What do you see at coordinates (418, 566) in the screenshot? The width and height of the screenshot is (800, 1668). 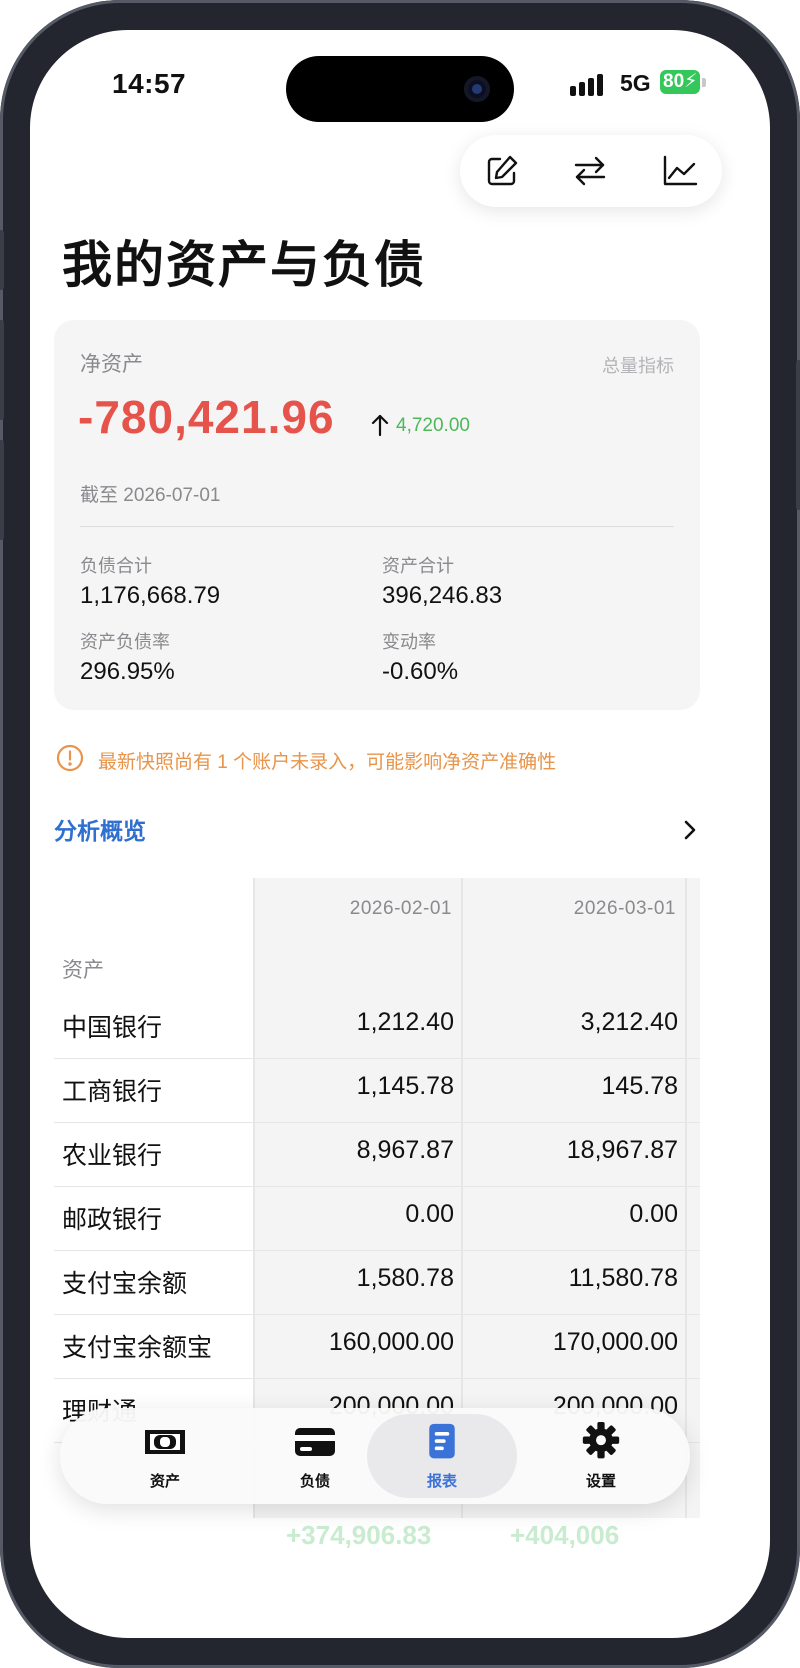 I see `assets-total-label: 资产合计` at bounding box center [418, 566].